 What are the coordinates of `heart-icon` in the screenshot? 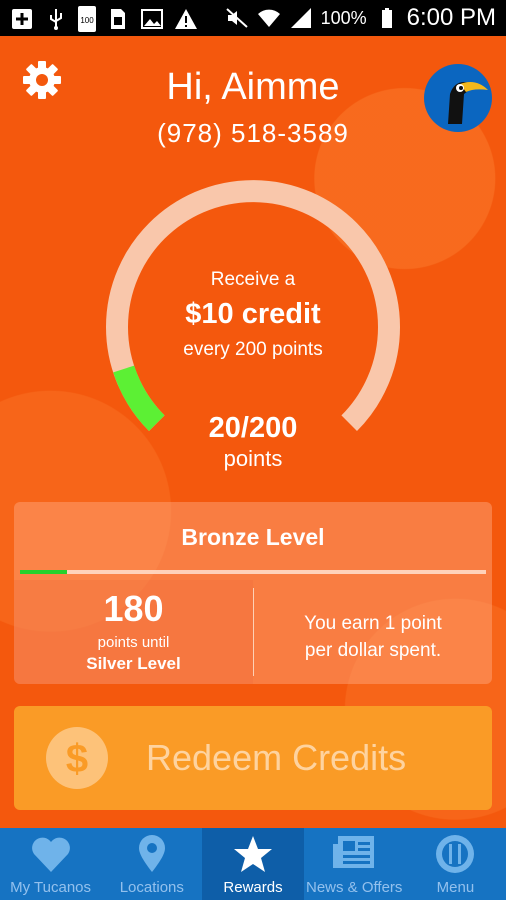 It's located at (50, 854).